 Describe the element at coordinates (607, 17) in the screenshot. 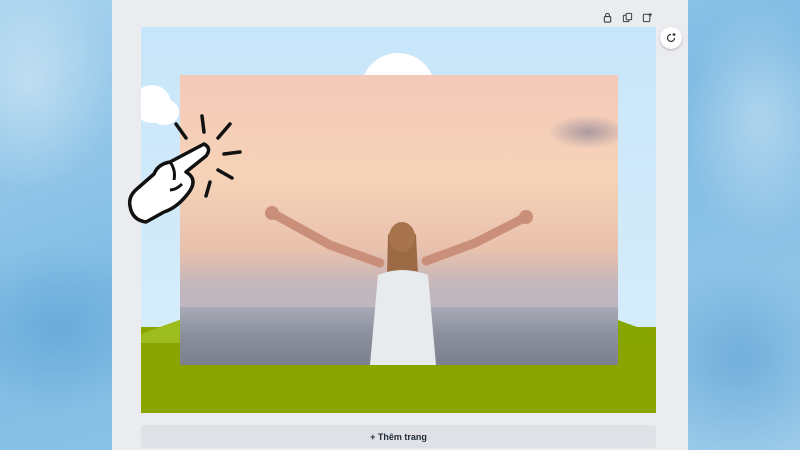

I see `lock-icon` at that location.